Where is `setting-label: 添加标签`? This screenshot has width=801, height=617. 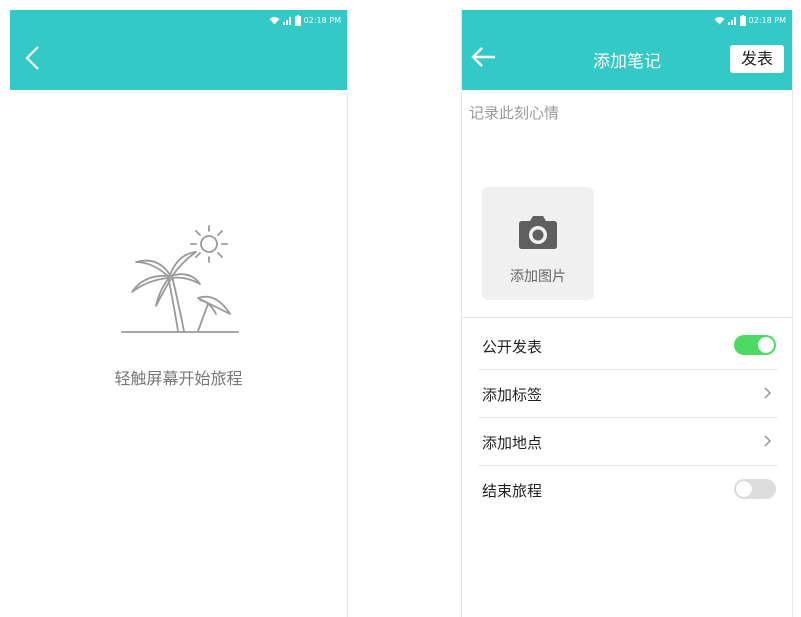 setting-label: 添加标签 is located at coordinates (512, 395).